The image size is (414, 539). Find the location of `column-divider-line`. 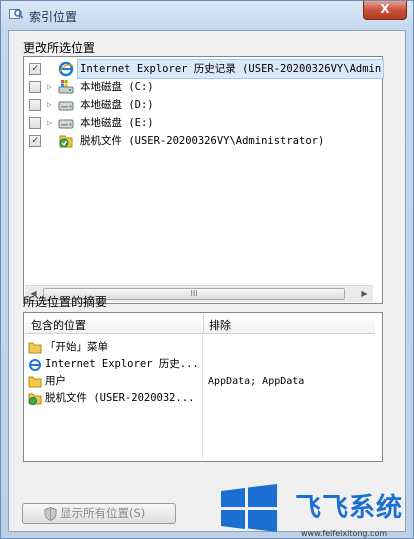

column-divider-line is located at coordinates (202, 396).